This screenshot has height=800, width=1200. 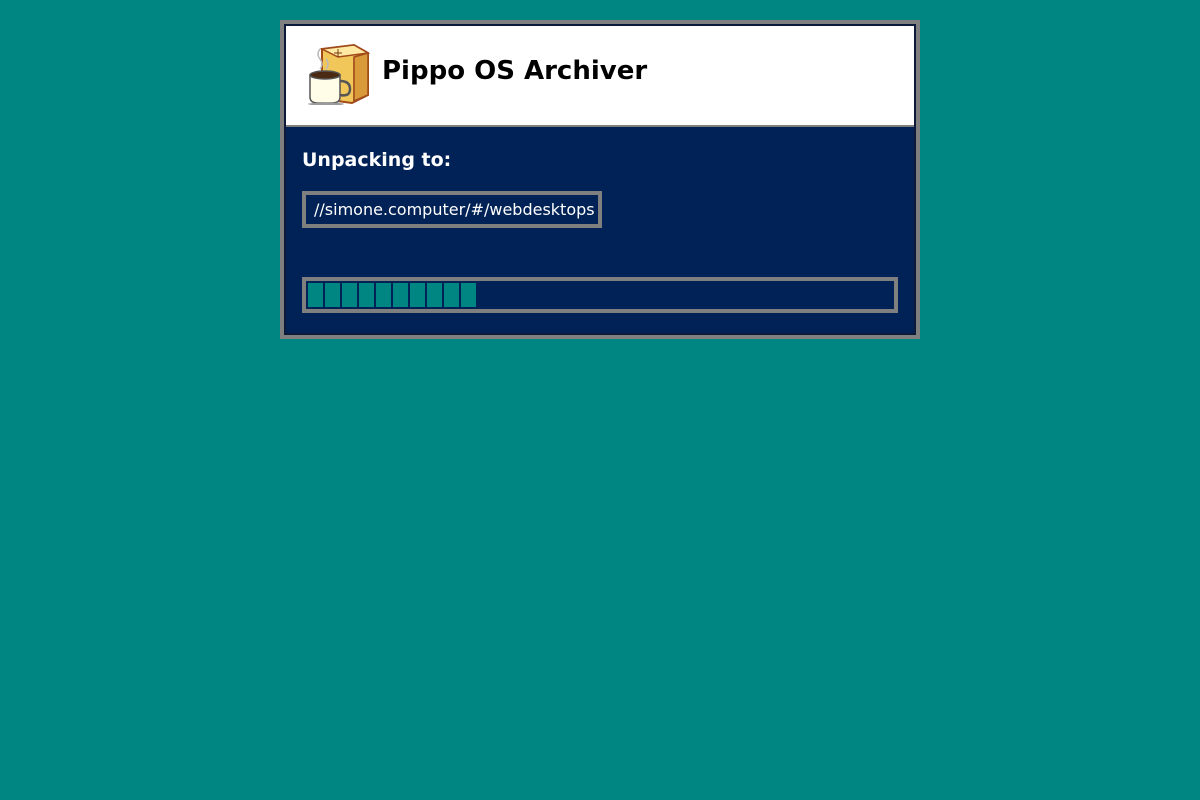 I want to click on destination-path-field: //simone.computer/#/webdesktops, so click(x=452, y=209).